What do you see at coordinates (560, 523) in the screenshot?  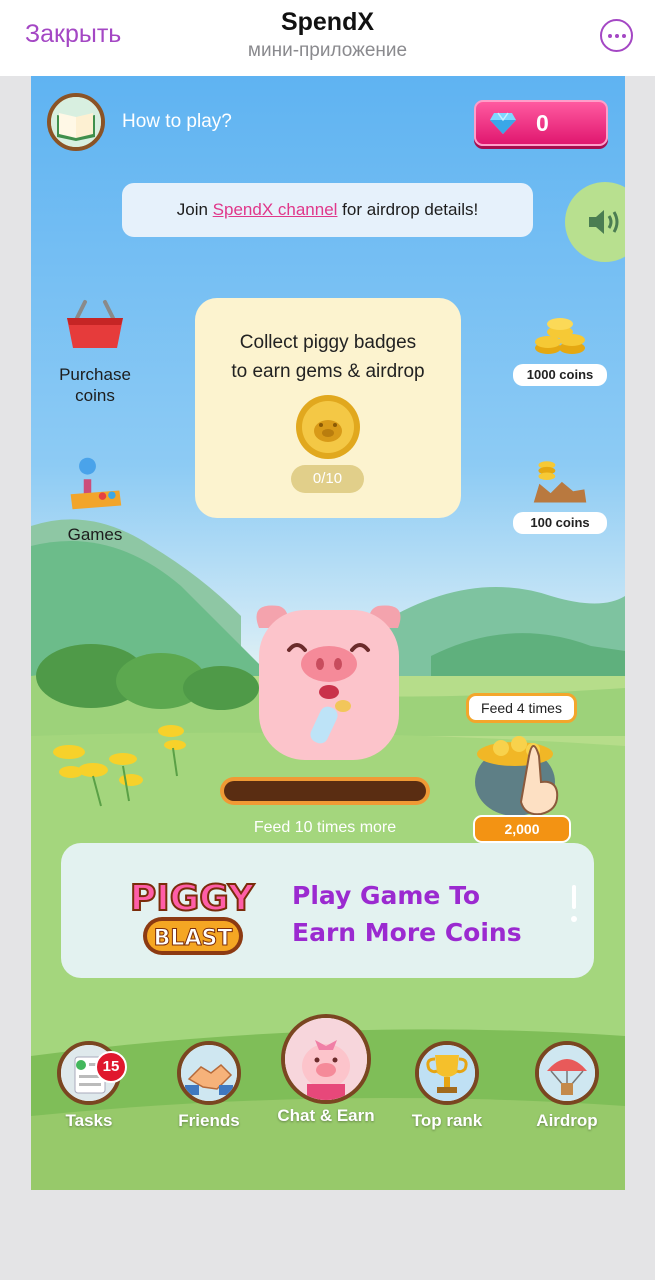 I see `coins-100-label: 100 coins` at bounding box center [560, 523].